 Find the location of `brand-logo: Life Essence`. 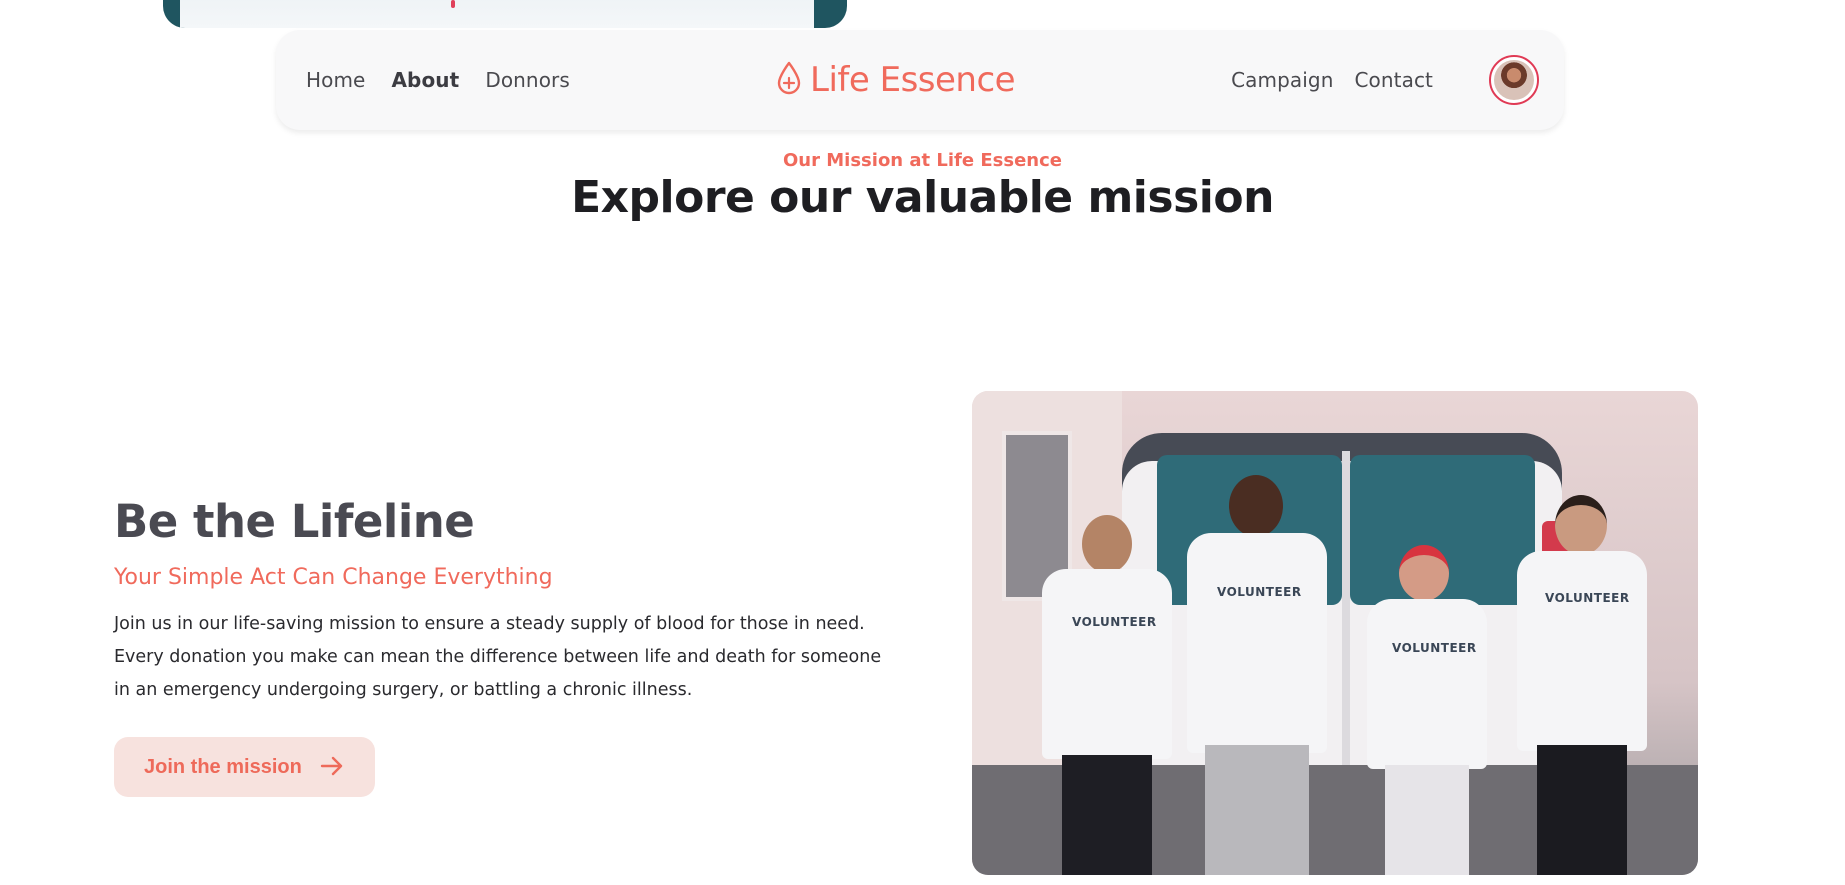

brand-logo: Life Essence is located at coordinates (896, 80).